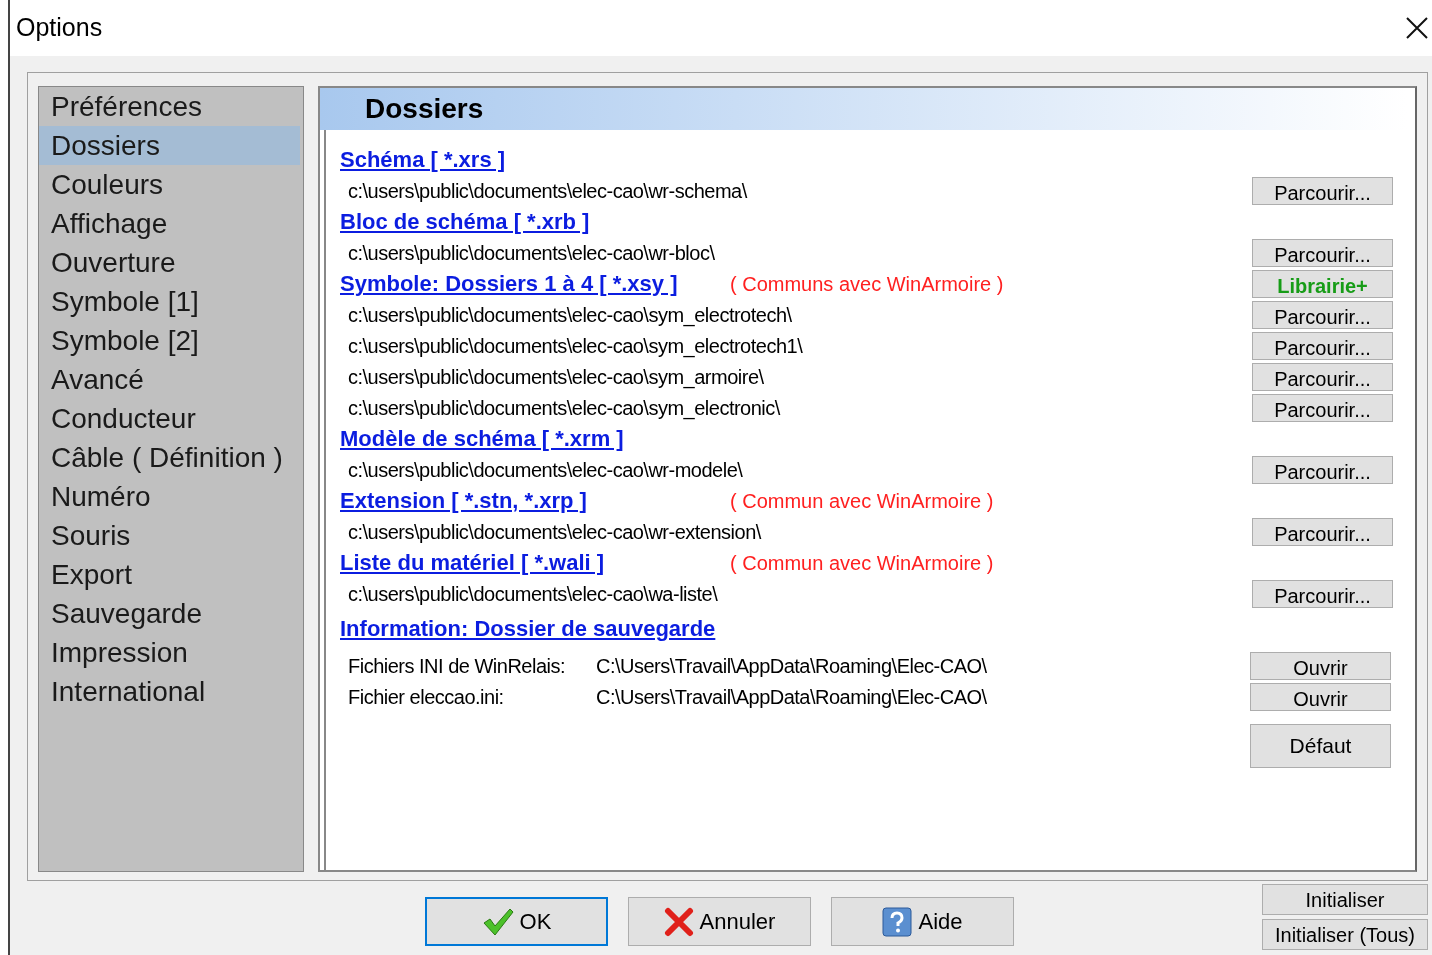  I want to click on sidebar-item: Conducteur, so click(171, 418).